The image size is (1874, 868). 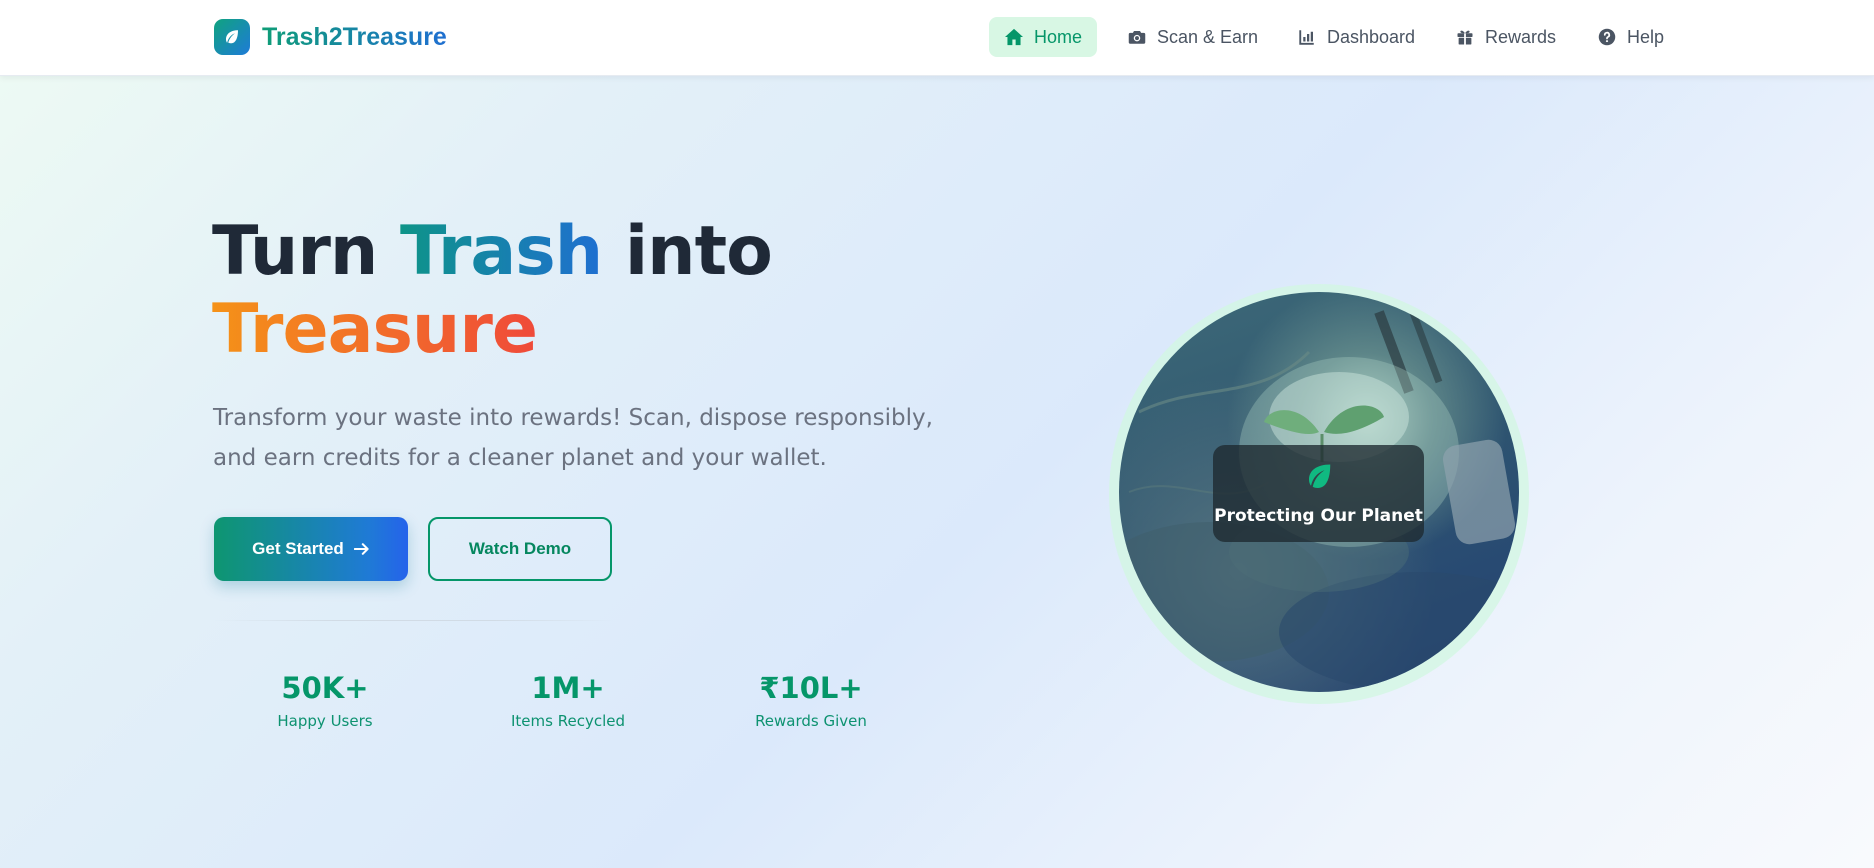 I want to click on nav-help: Help, so click(x=1630, y=37).